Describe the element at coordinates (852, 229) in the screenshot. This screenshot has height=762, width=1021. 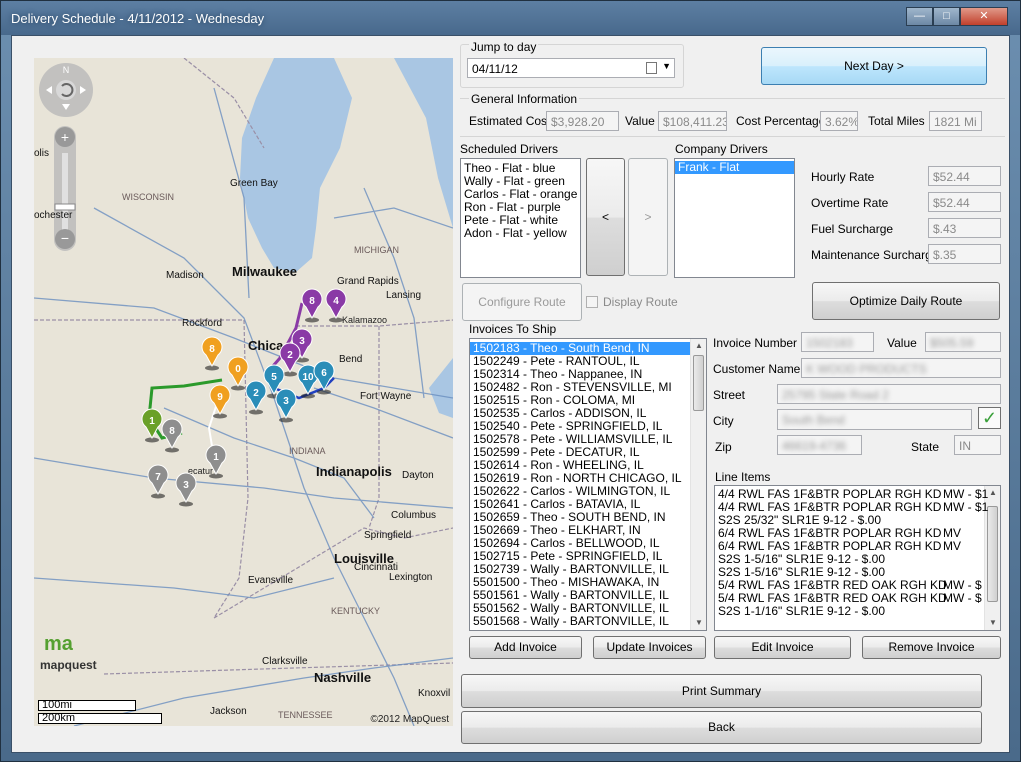
I see `fuel-surcharge-label: Fuel Surcharge` at that location.